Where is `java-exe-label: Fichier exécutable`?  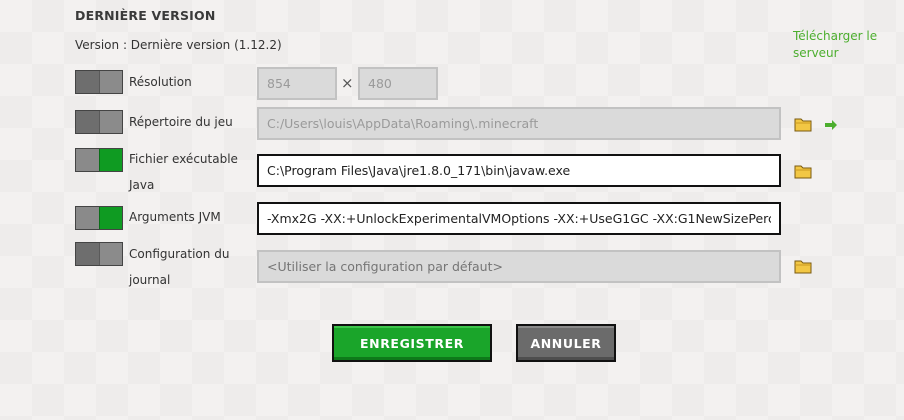
java-exe-label: Fichier exécutable is located at coordinates (183, 159).